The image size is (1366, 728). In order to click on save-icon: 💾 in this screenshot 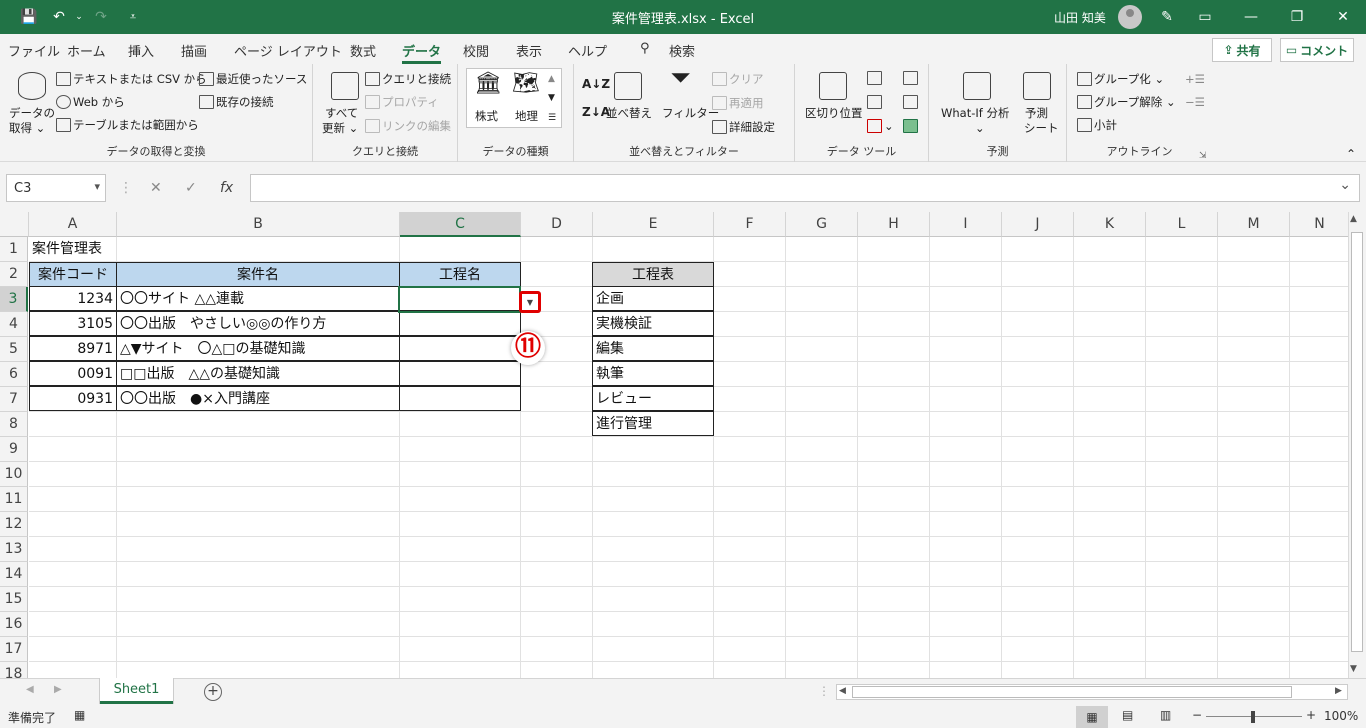, I will do `click(29, 17)`.